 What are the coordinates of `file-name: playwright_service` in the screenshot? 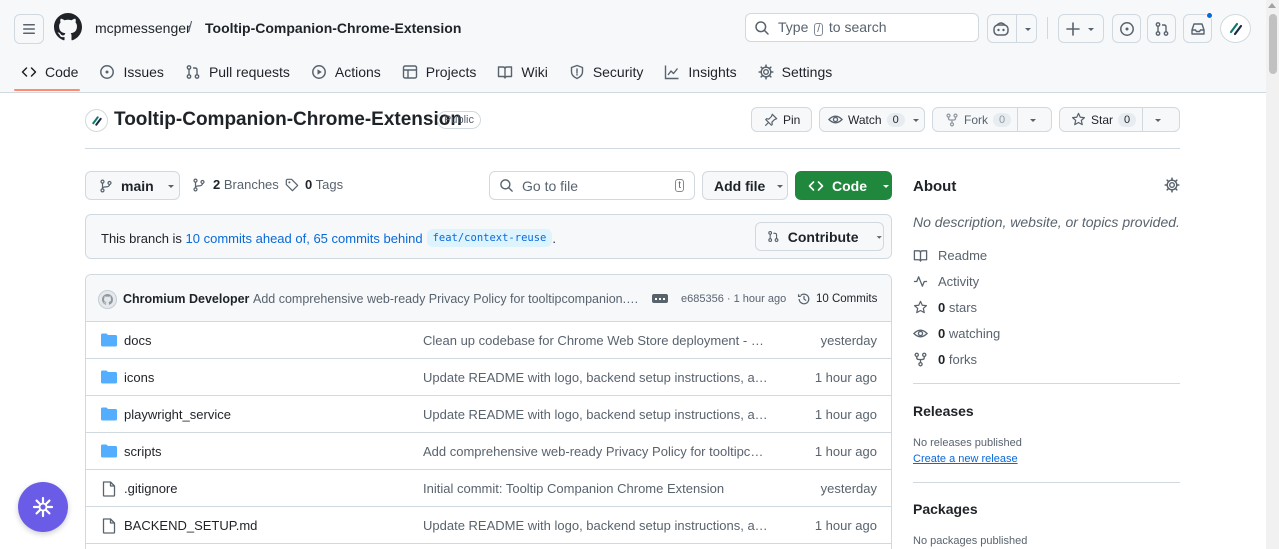 It's located at (177, 414).